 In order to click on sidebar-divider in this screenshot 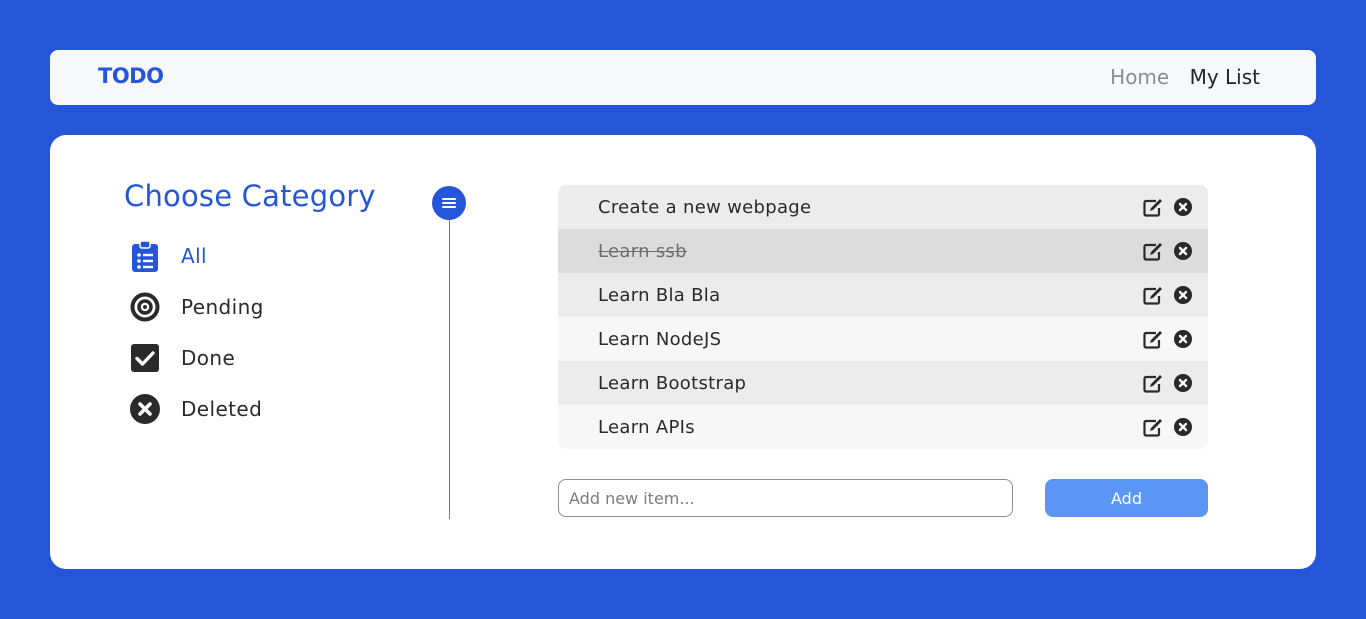, I will do `click(449, 362)`.